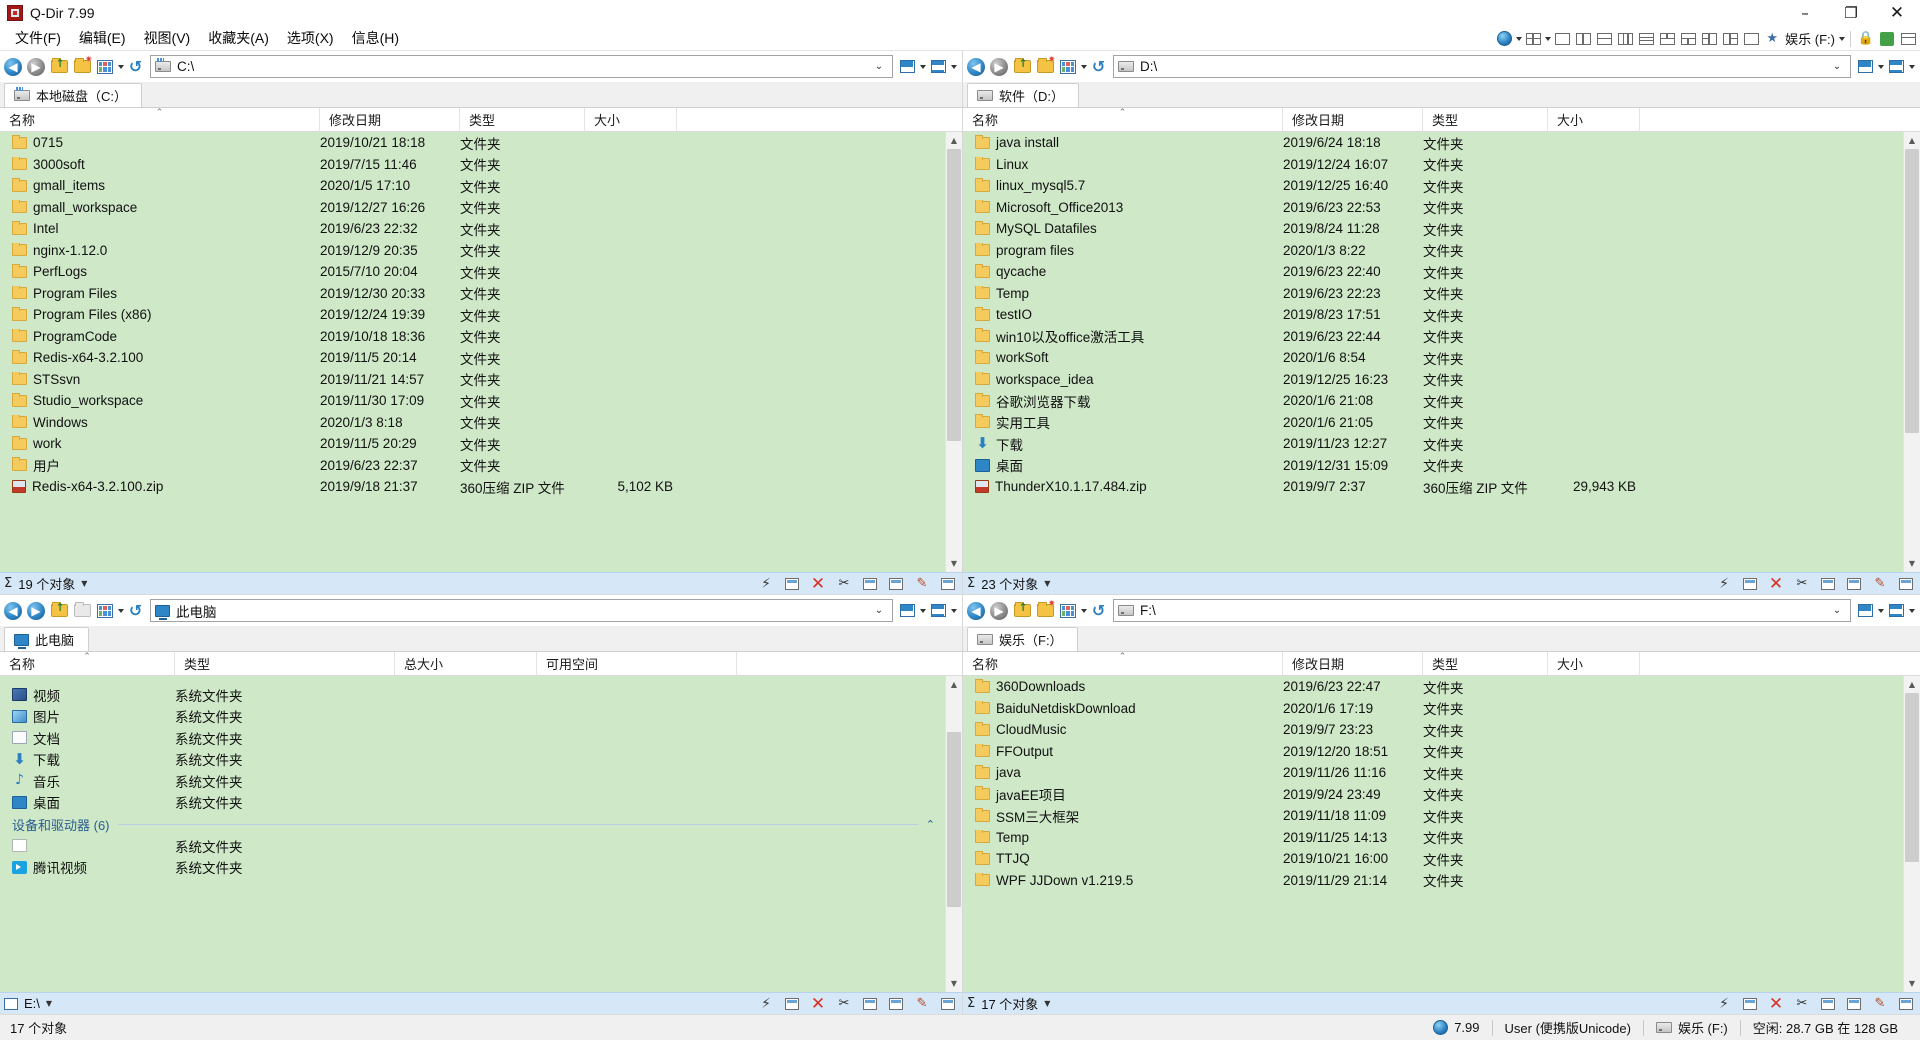 Image resolution: width=1920 pixels, height=1040 pixels. What do you see at coordinates (1433, 816) in the screenshot?
I see `table-row: SSM三大框架 2019/11/18 11:09 文件夹` at bounding box center [1433, 816].